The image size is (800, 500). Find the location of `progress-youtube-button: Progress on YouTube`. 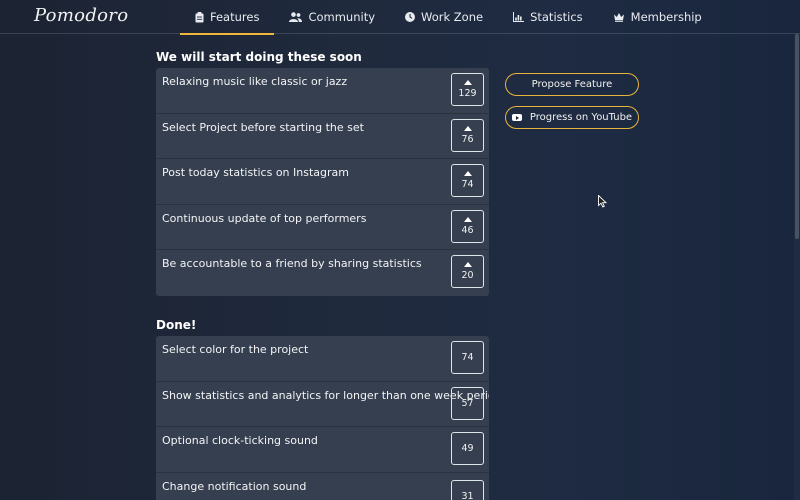

progress-youtube-button: Progress on YouTube is located at coordinates (572, 117).